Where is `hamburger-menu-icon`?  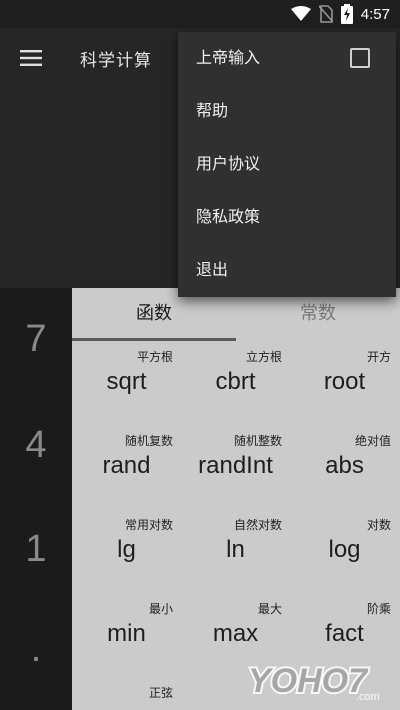
hamburger-menu-icon is located at coordinates (31, 58).